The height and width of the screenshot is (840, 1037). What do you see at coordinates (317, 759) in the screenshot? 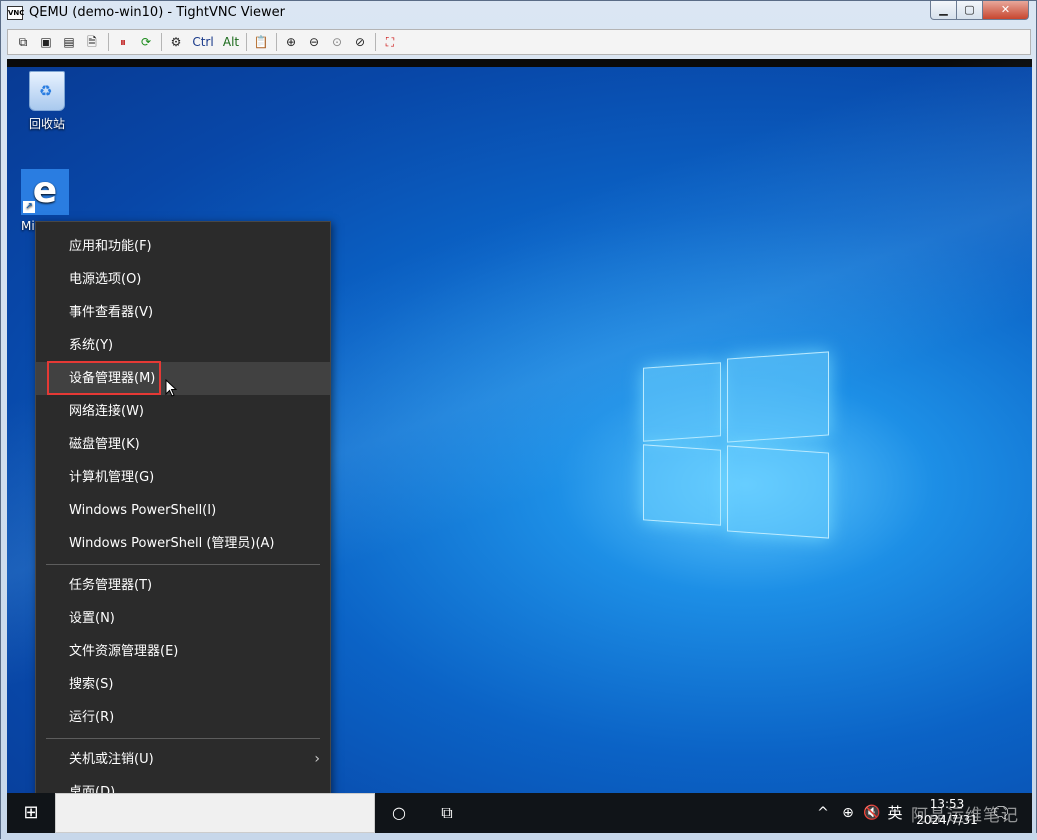
I see `chevron-right-icon: ›` at bounding box center [317, 759].